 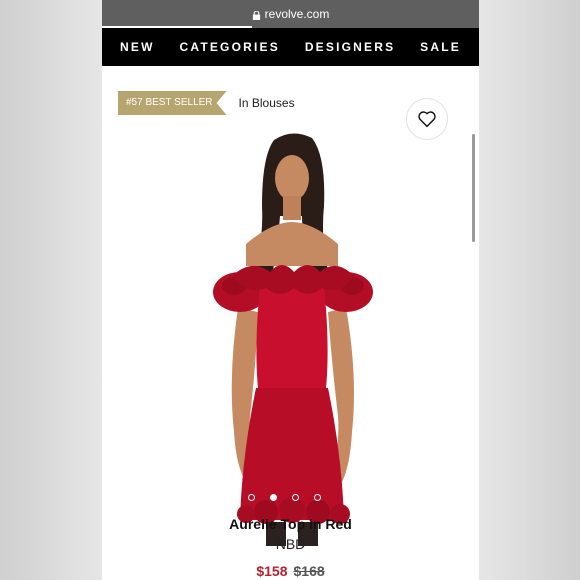 I want to click on best-seller-tag: #57 BEST SELLER, so click(x=172, y=103).